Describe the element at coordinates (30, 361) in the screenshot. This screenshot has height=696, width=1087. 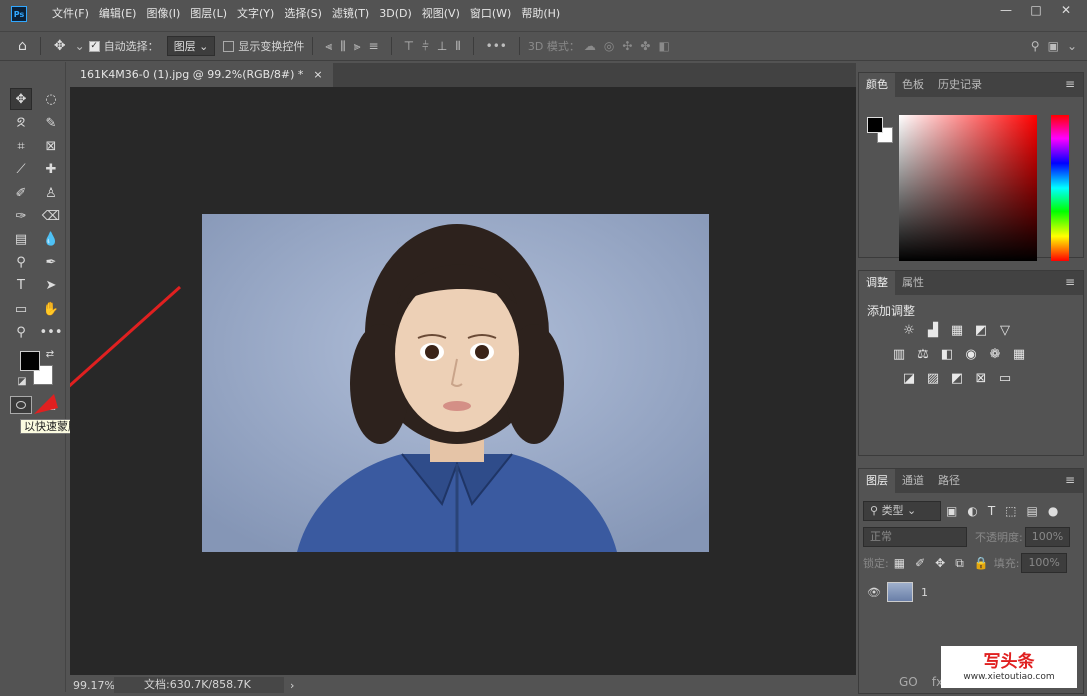
I see `foreground-color-swatch` at that location.